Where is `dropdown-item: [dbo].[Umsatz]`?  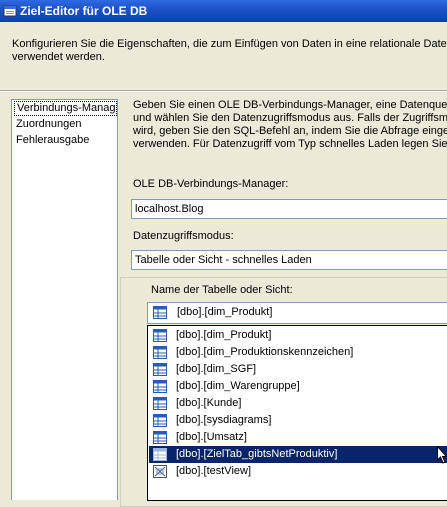
dropdown-item: [dbo].[Umsatz] is located at coordinates (298, 437).